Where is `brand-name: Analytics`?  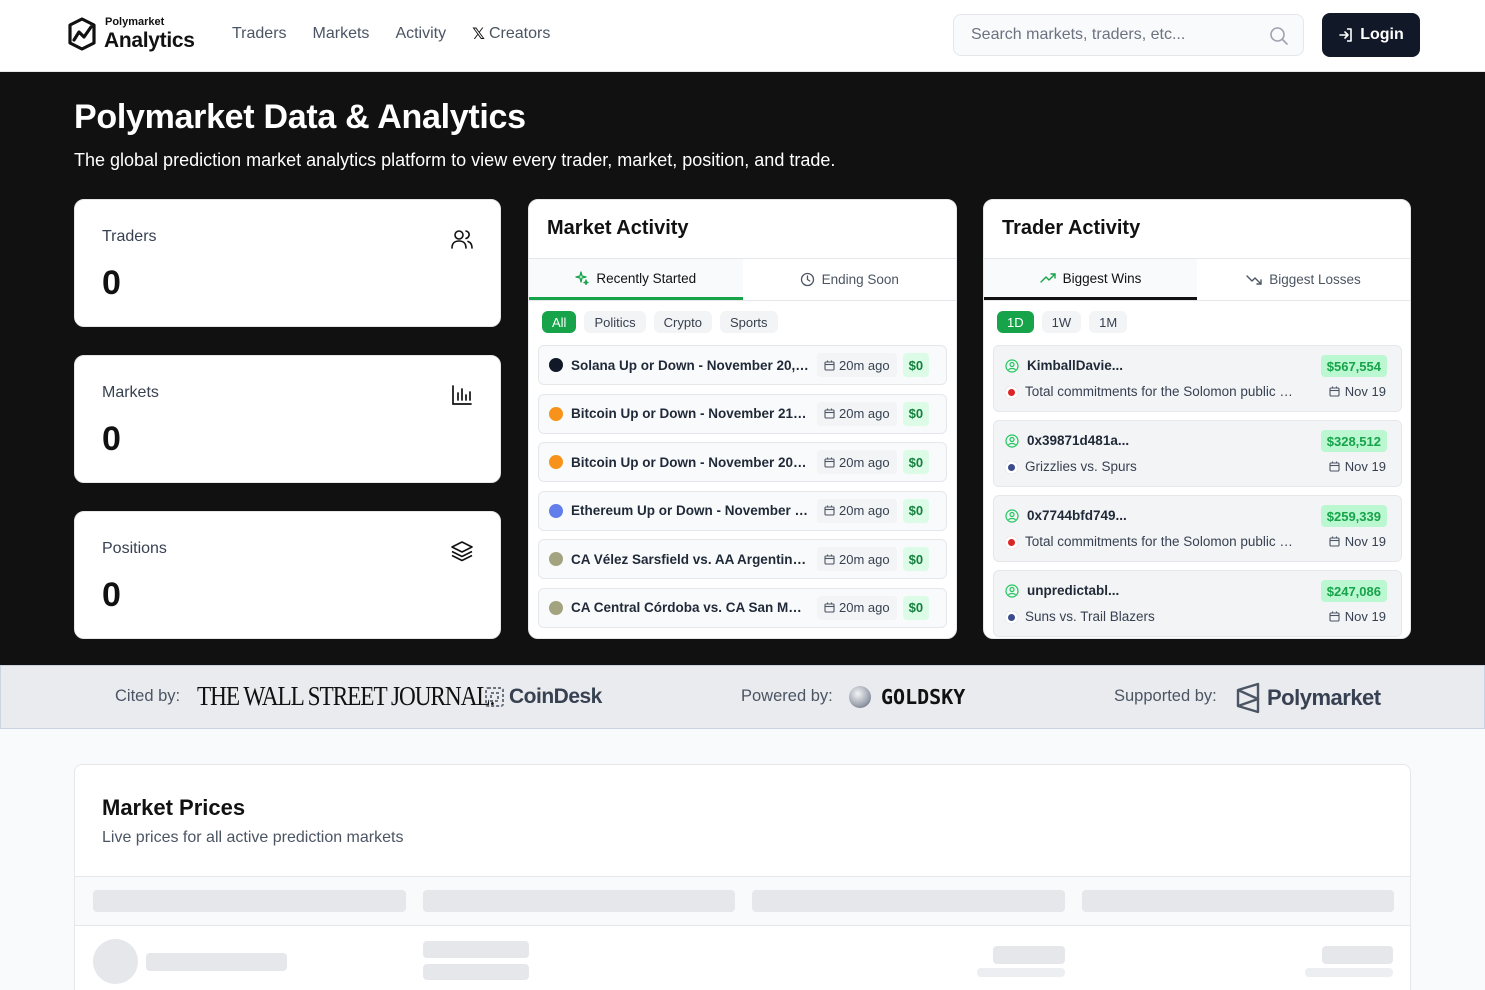
brand-name: Analytics is located at coordinates (149, 40).